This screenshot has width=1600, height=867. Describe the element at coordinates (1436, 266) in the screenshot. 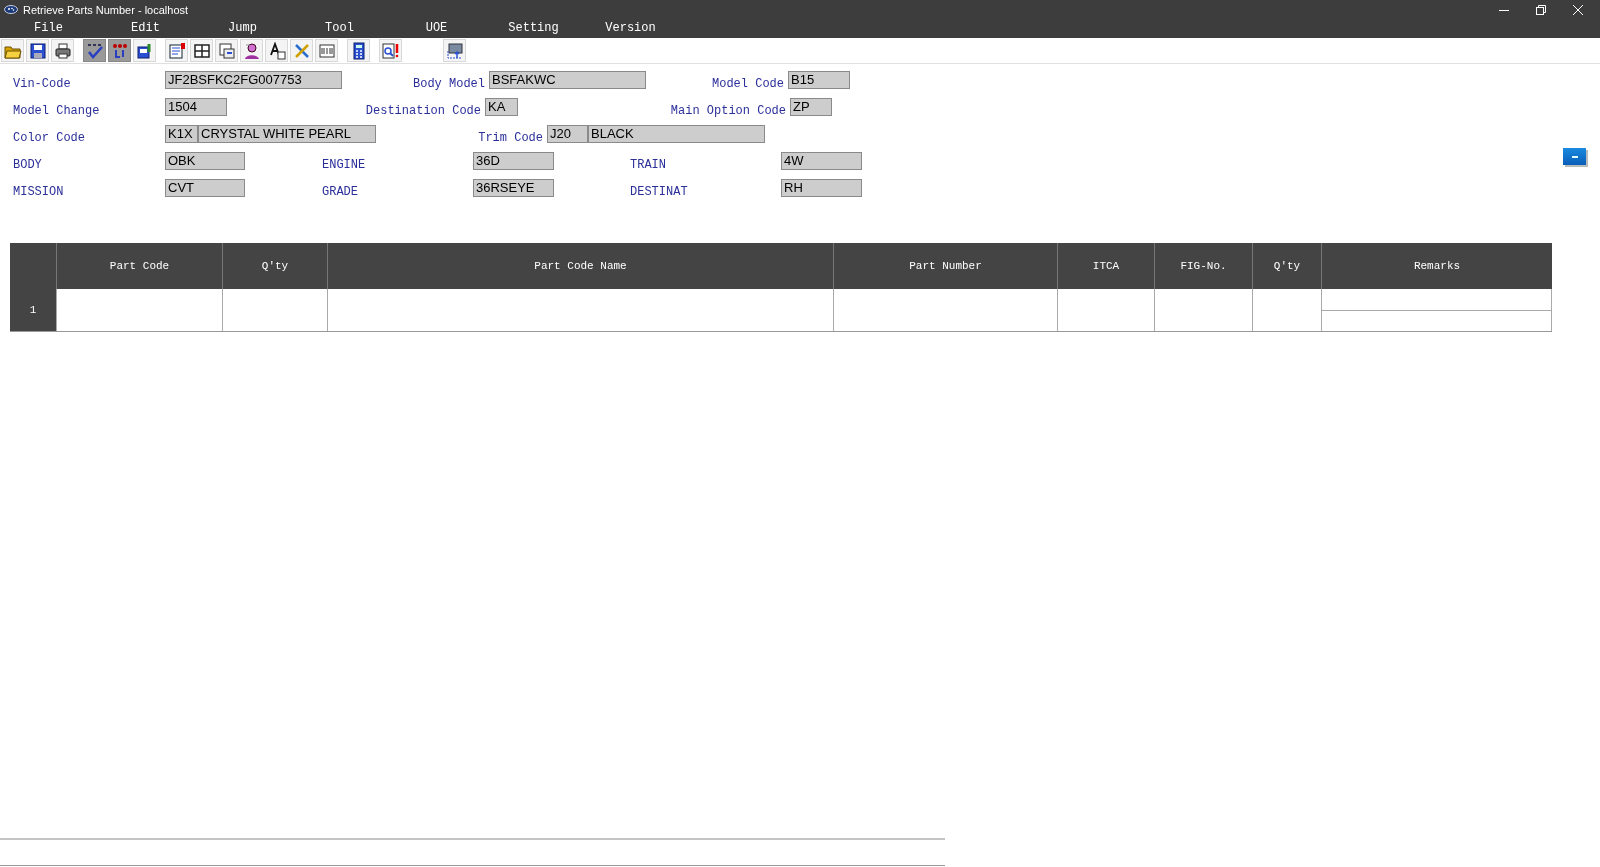

I see `column-header: Remarks` at that location.